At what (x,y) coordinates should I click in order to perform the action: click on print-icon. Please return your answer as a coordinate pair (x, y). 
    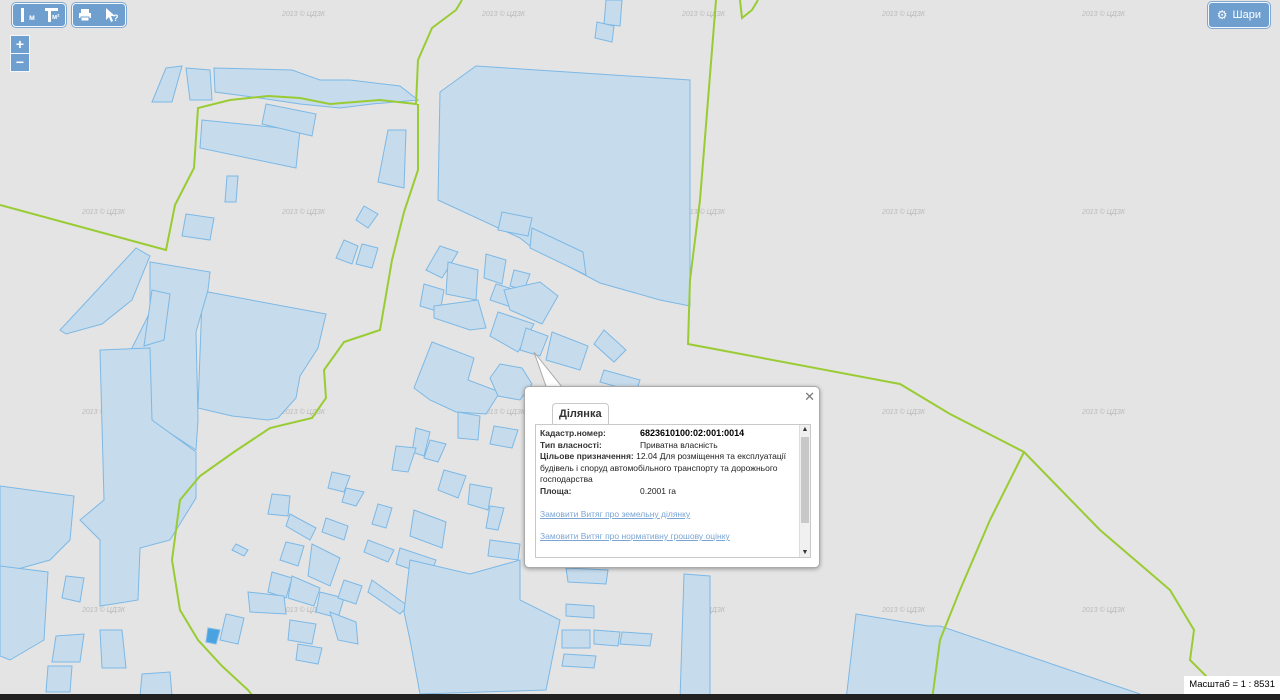
    Looking at the image, I should click on (85, 15).